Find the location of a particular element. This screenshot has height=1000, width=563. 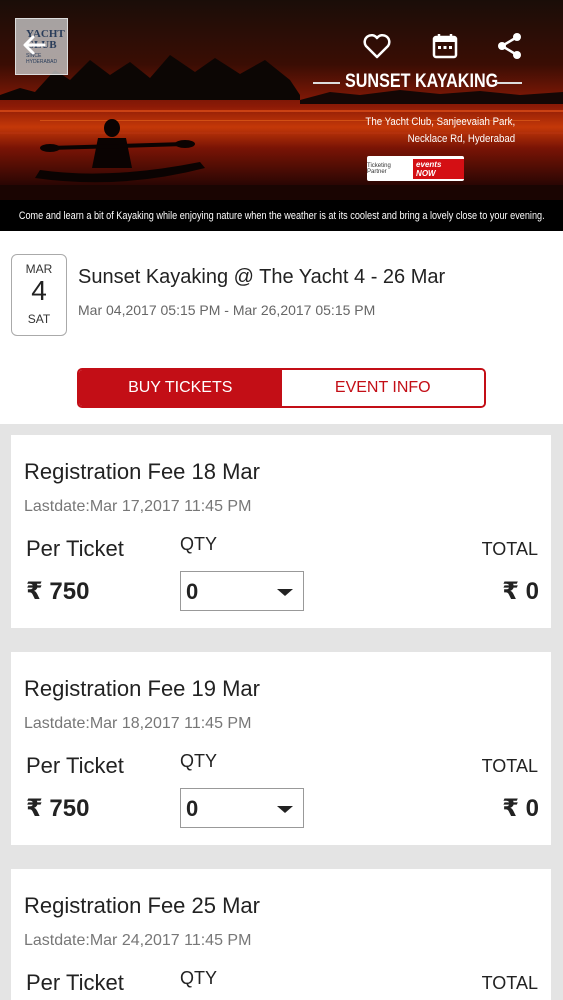

event-date-box: MAR 4 SAT is located at coordinates (39, 295).